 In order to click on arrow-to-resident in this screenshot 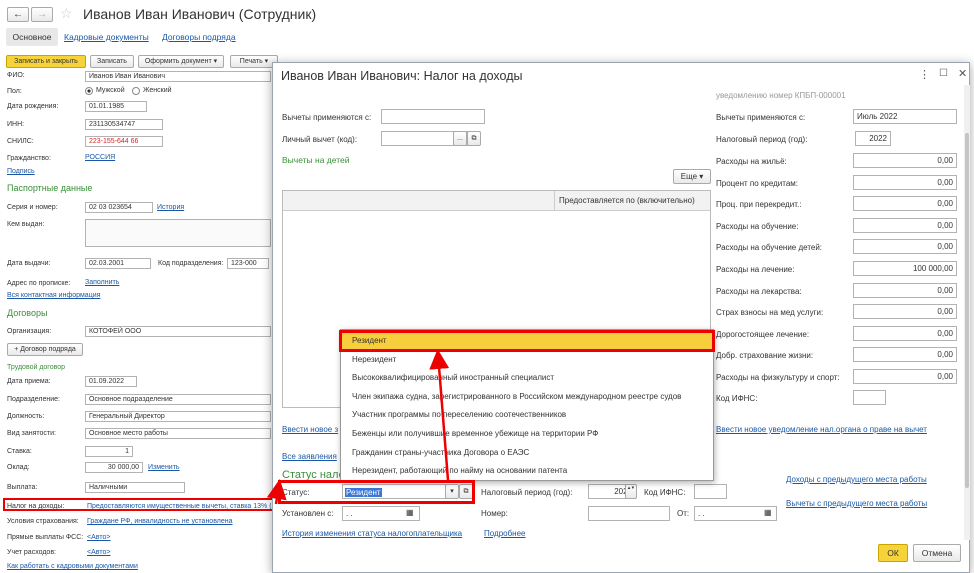, I will do `click(439, 415)`.